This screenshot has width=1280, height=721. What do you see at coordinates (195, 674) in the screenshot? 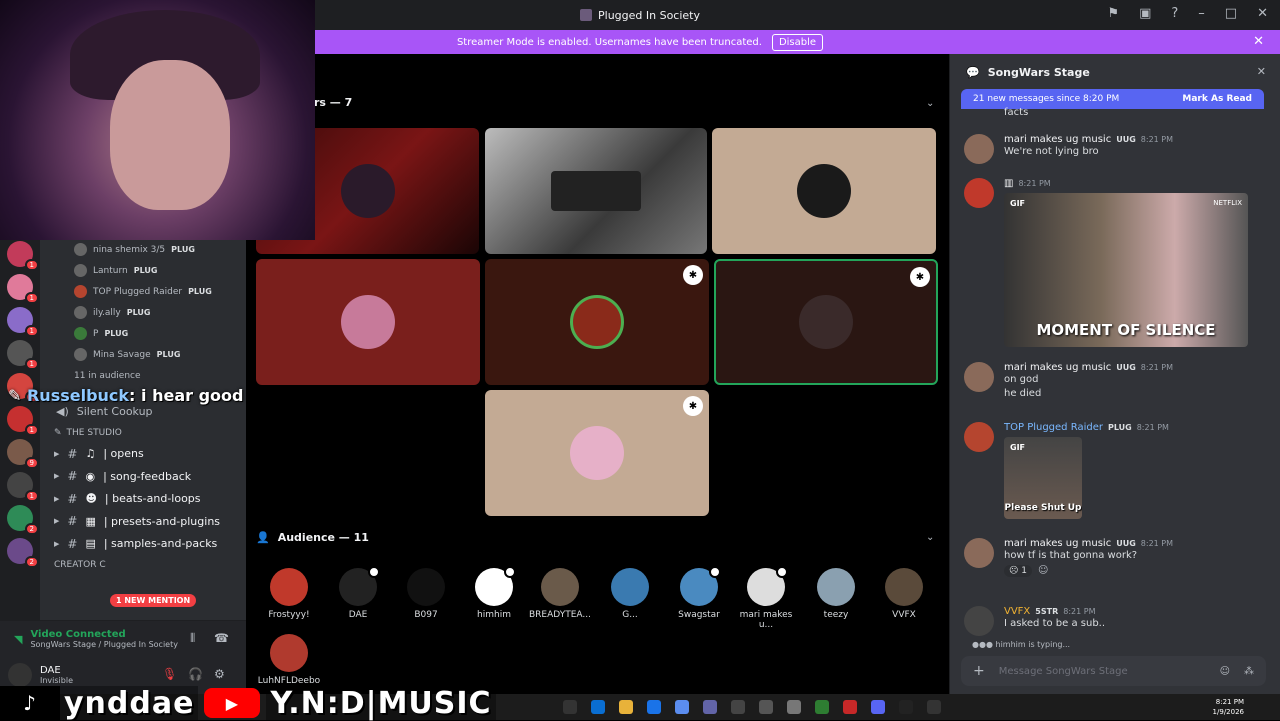
I see `deafen-icon: 🎧` at bounding box center [195, 674].